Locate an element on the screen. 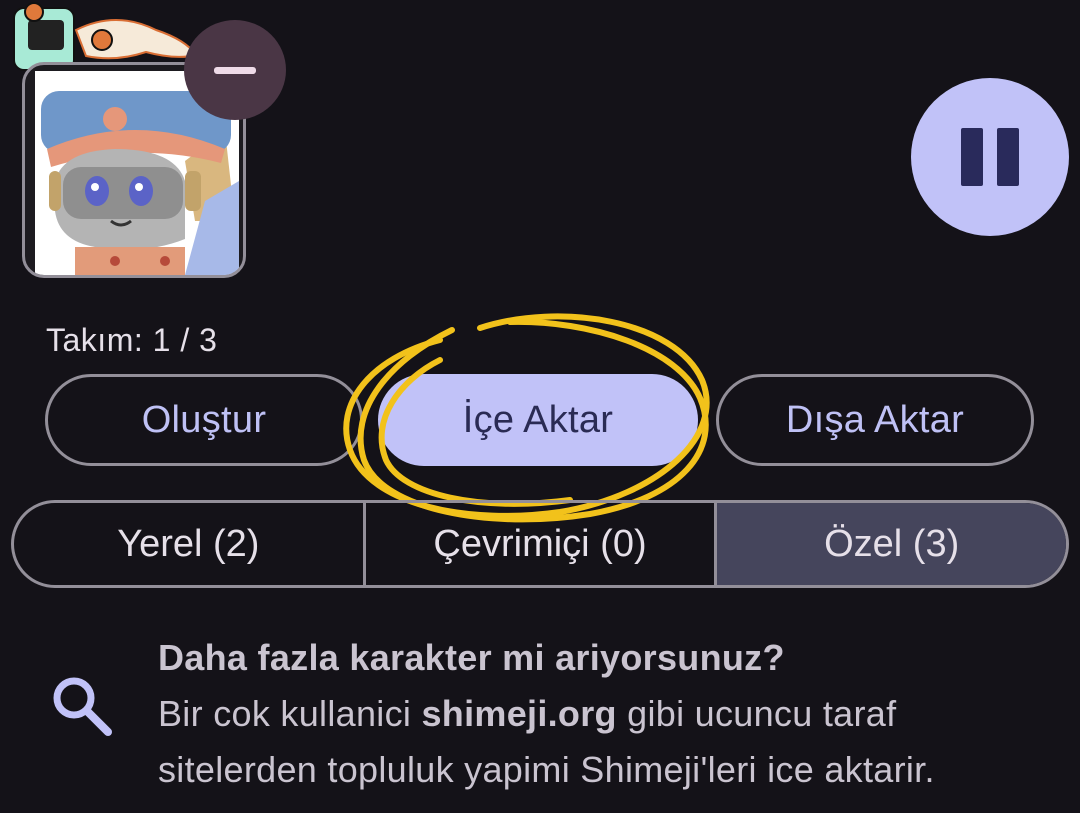 The width and height of the screenshot is (1080, 813). tab-online: Çevrimiçi (0) is located at coordinates (538, 544).